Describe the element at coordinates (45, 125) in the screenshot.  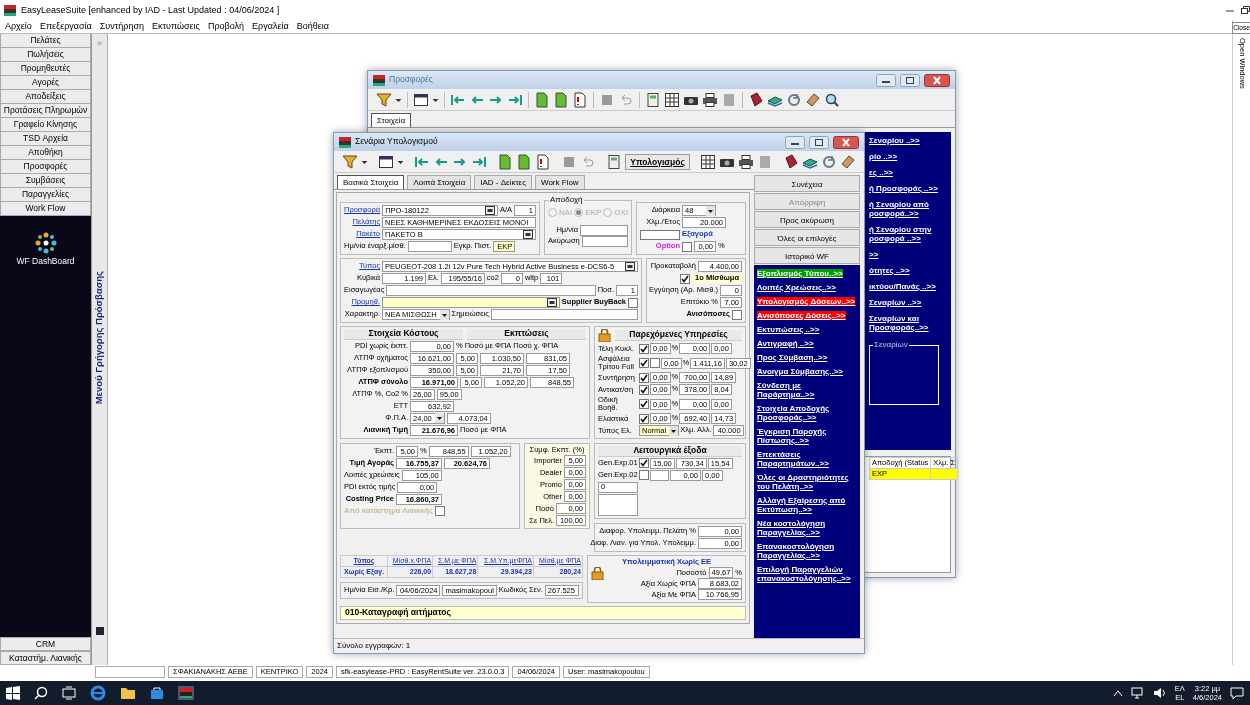
I see `sidebar-item: Γραφείο Κίνησης` at that location.